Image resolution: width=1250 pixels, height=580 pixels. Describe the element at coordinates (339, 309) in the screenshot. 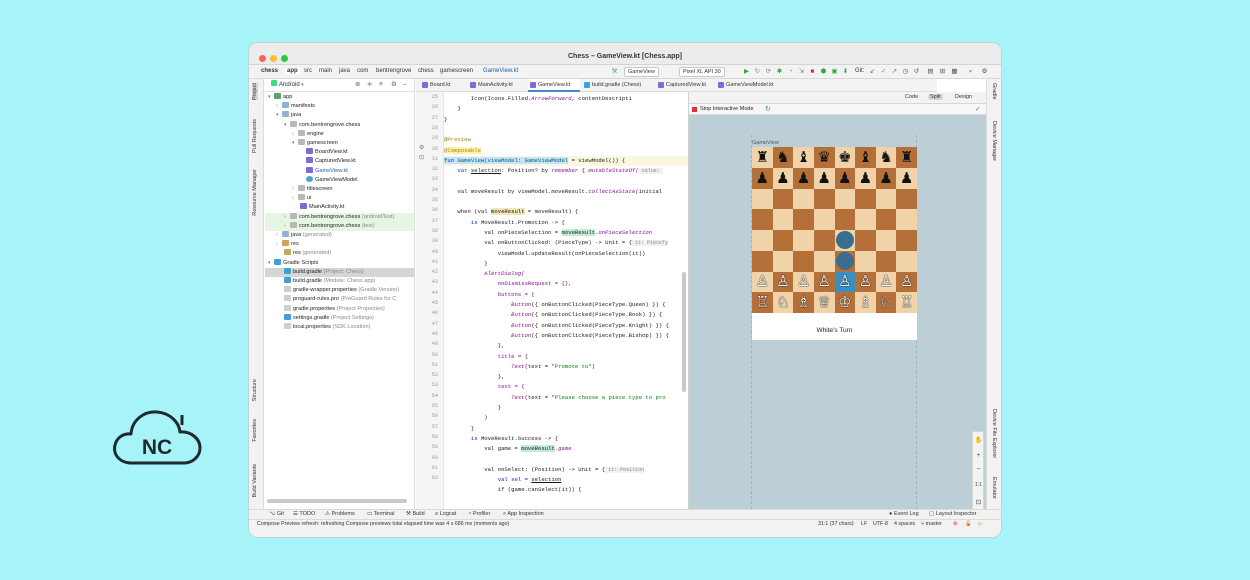

I see `tree-item-gradle-properties: gradle.properties (Project Properties)` at that location.